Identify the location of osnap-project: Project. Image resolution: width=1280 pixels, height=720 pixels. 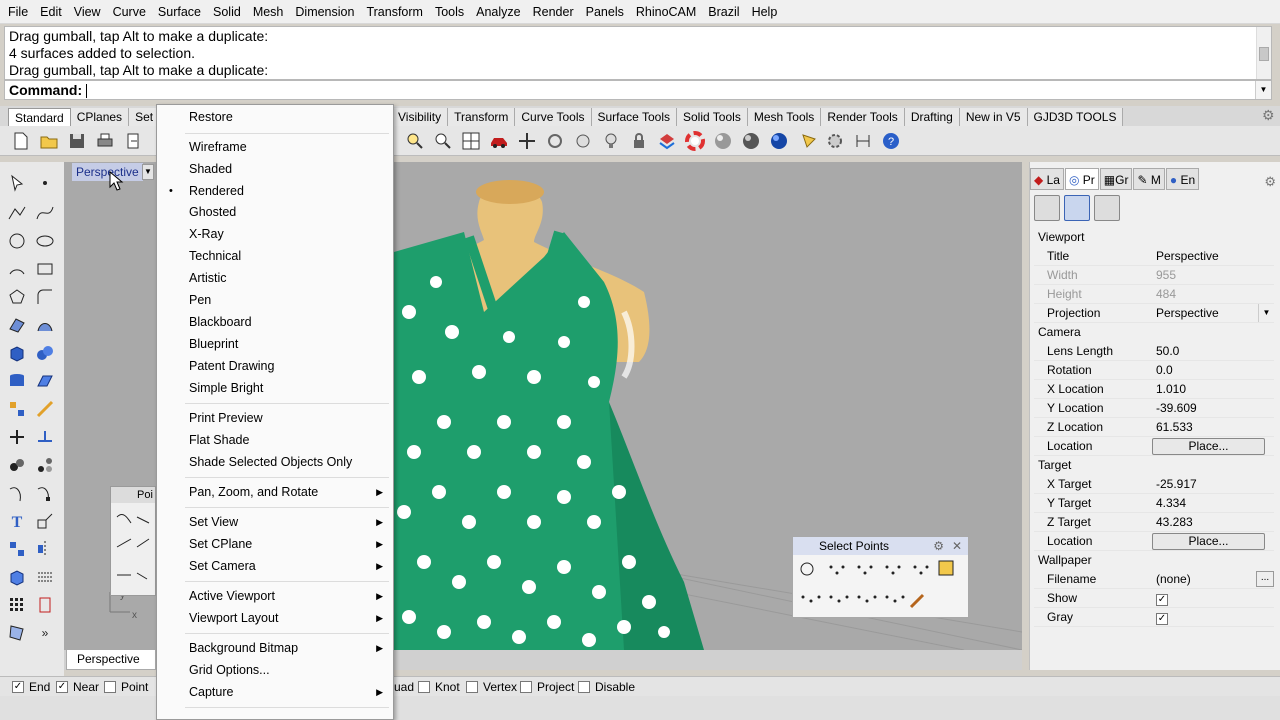
(547, 687).